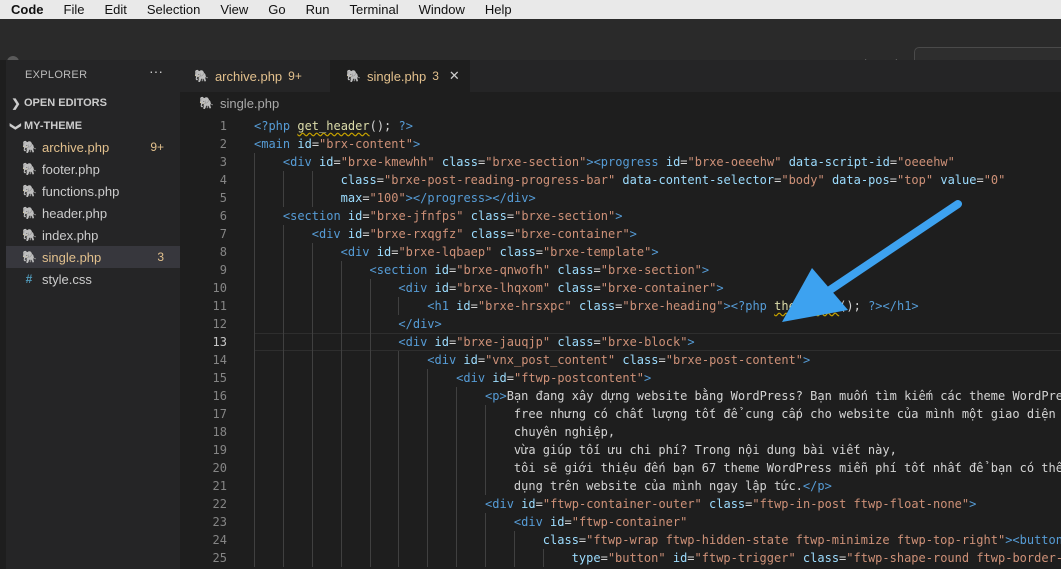 The image size is (1061, 569). I want to click on code-line: 18 chuyên nghiệp,, so click(620, 432).